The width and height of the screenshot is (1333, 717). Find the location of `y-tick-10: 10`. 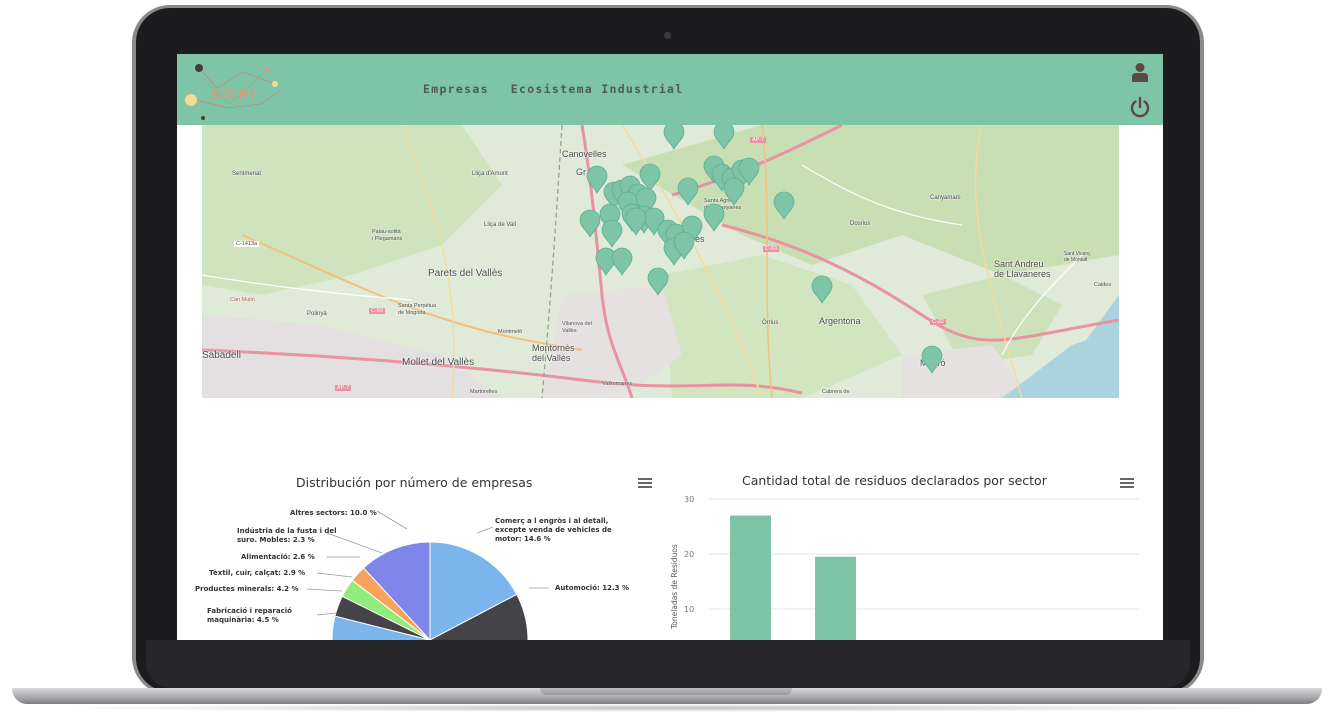

y-tick-10: 10 is located at coordinates (689, 609).